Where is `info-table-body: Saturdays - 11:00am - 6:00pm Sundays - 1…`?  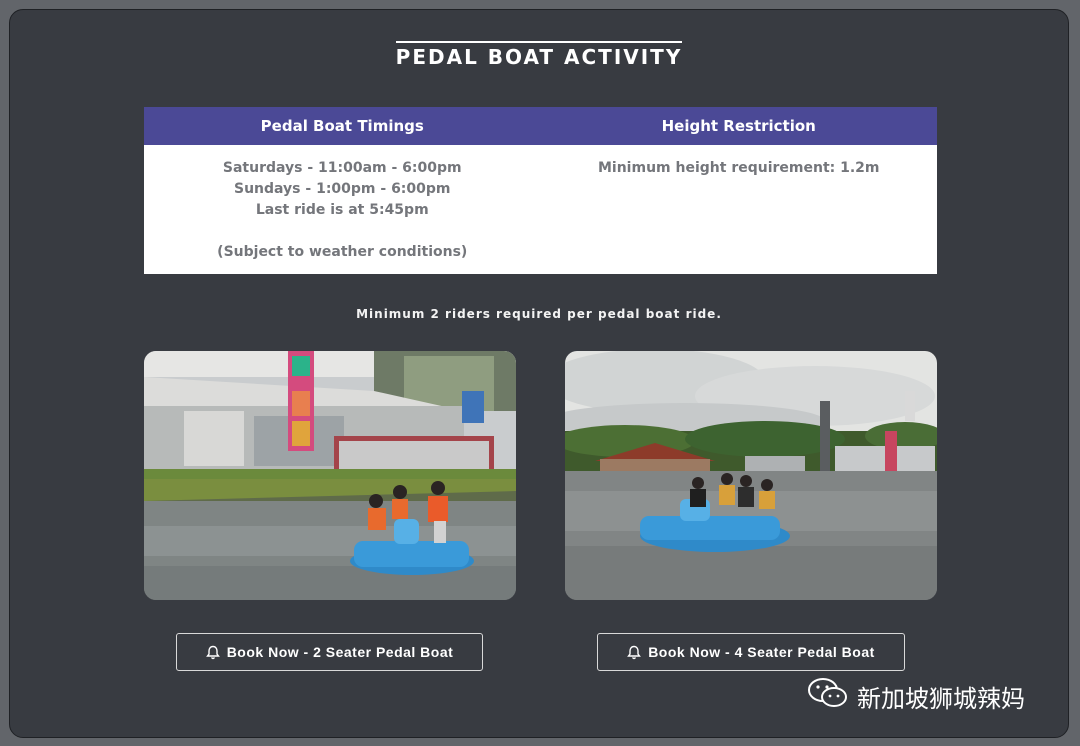
info-table-body: Saturdays - 11:00am - 6:00pm Sundays - 1… is located at coordinates (540, 204).